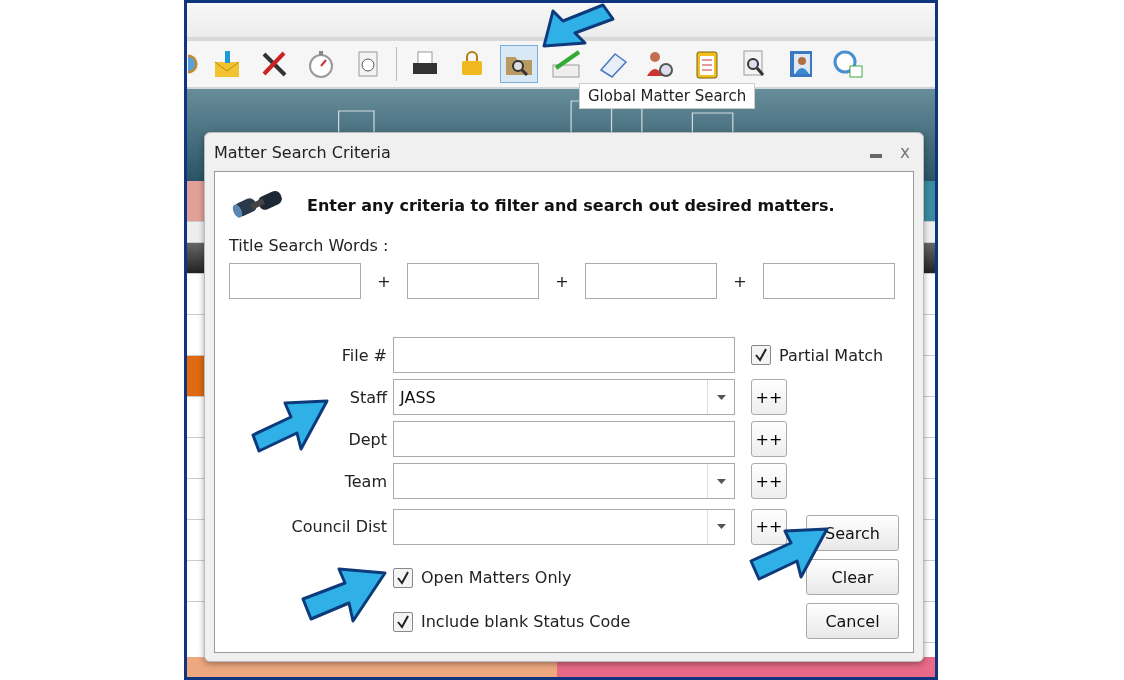 Image resolution: width=1124 pixels, height=680 pixels. What do you see at coordinates (852, 577) in the screenshot?
I see `dialog-button: Clear` at bounding box center [852, 577].